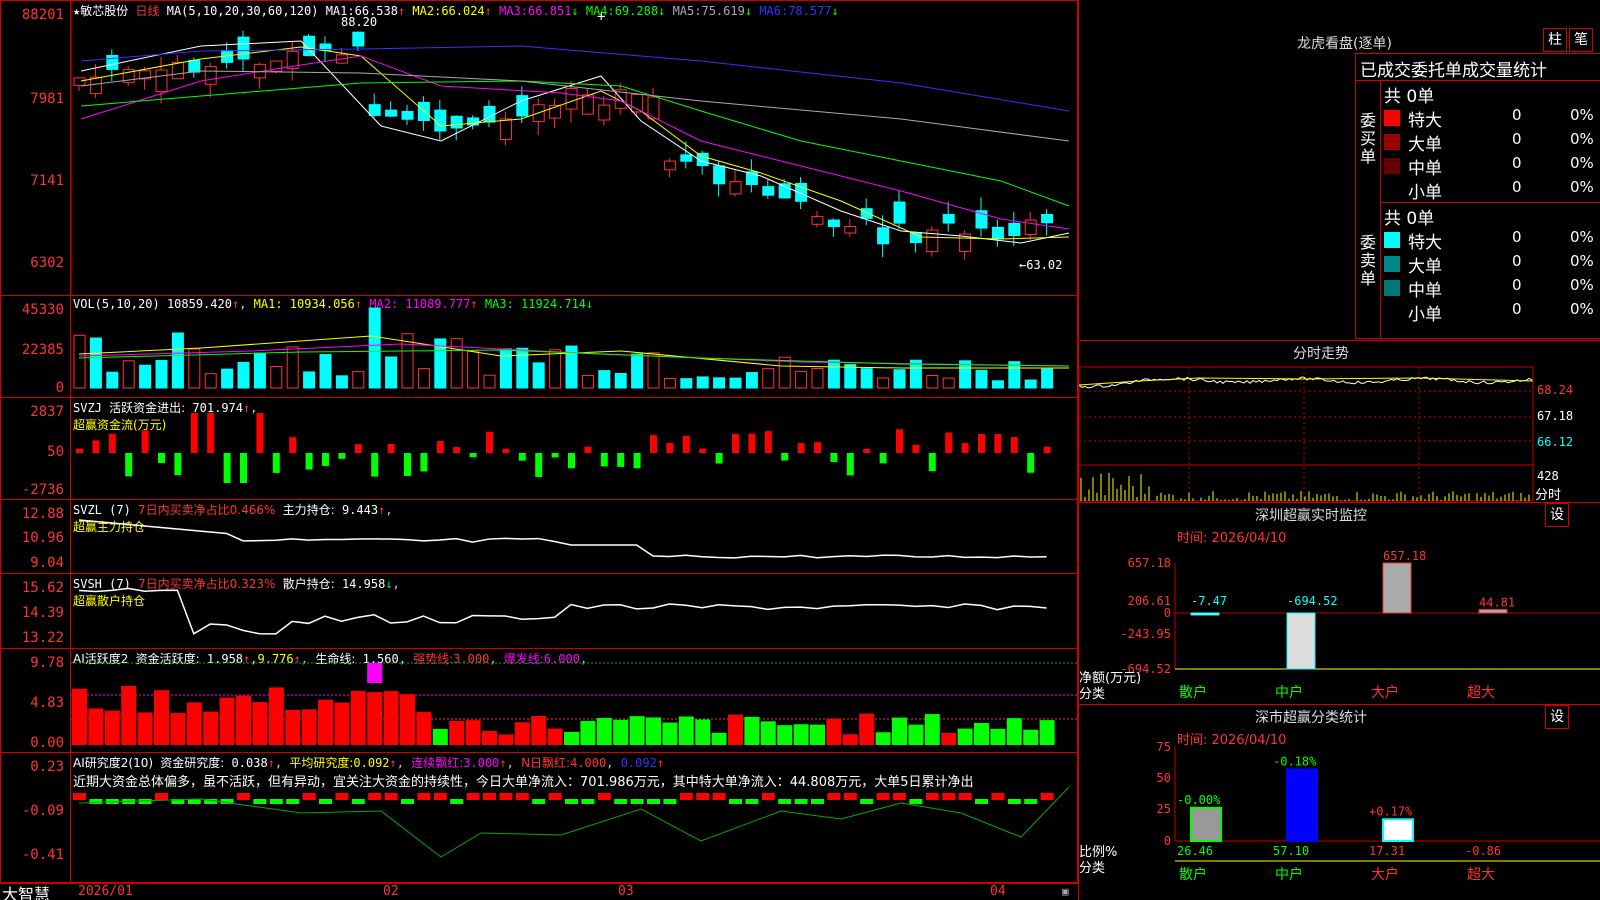 This screenshot has width=1600, height=900. What do you see at coordinates (1490, 312) in the screenshot?
I see `order-row: 小单 0 0%` at bounding box center [1490, 312].